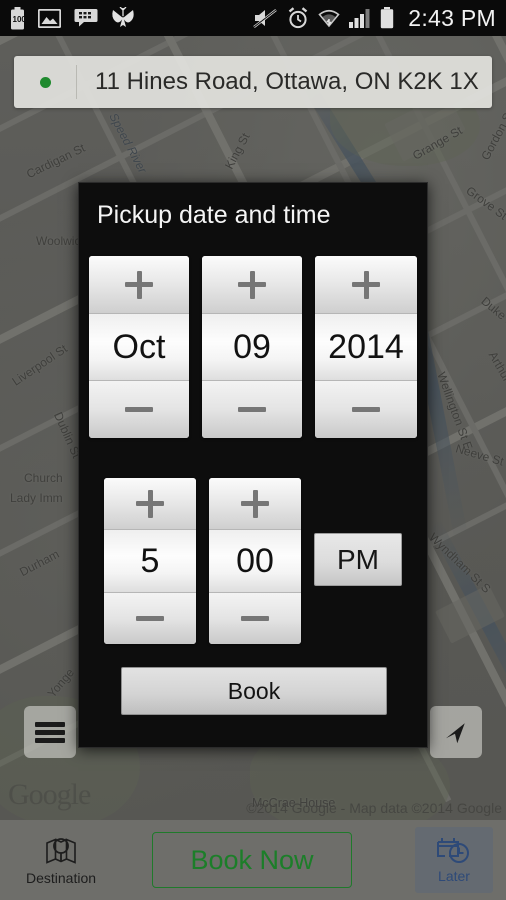 This screenshot has width=506, height=900. I want to click on destination-label: Destination, so click(61, 877).